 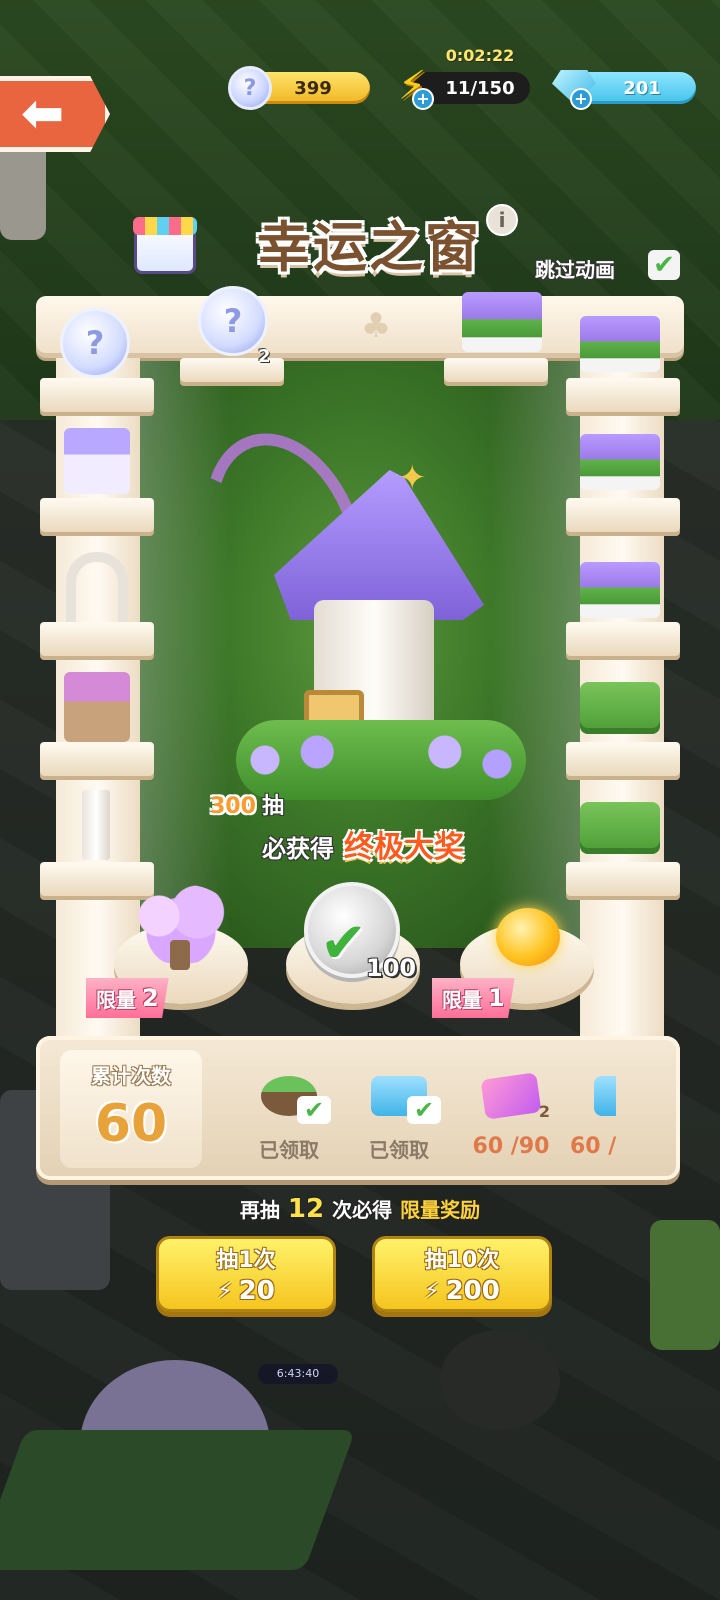 What do you see at coordinates (664, 265) in the screenshot?
I see `skip-animation-checkbox: ✔` at bounding box center [664, 265].